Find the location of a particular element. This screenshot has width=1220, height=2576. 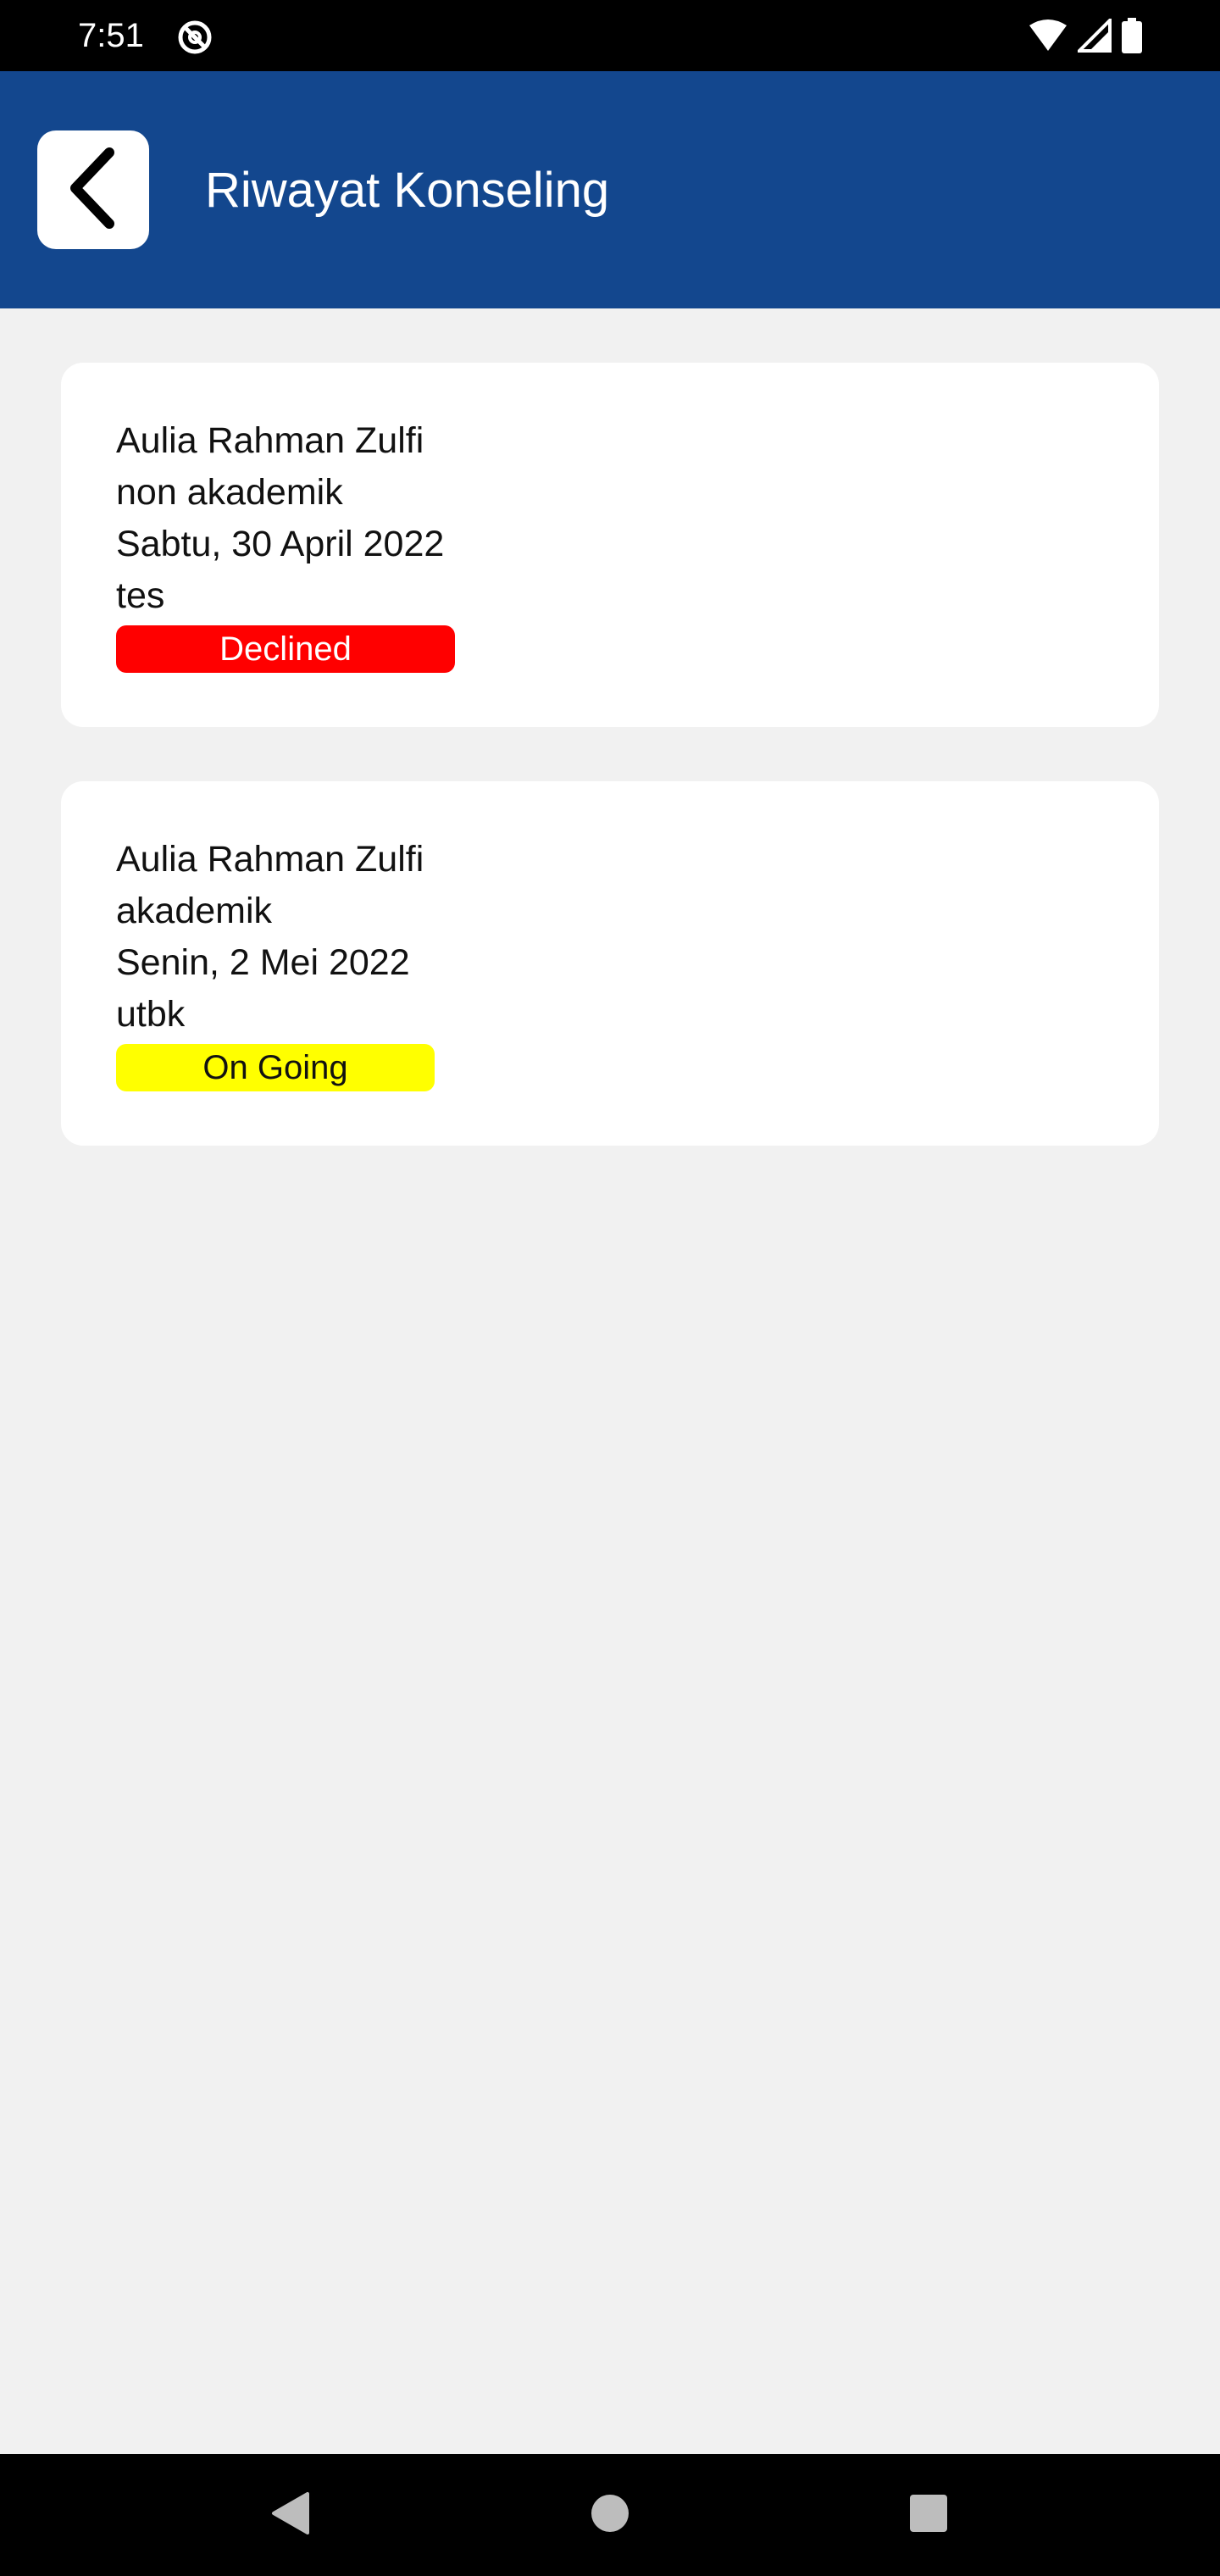

system-navigation-bar is located at coordinates (610, 2515).